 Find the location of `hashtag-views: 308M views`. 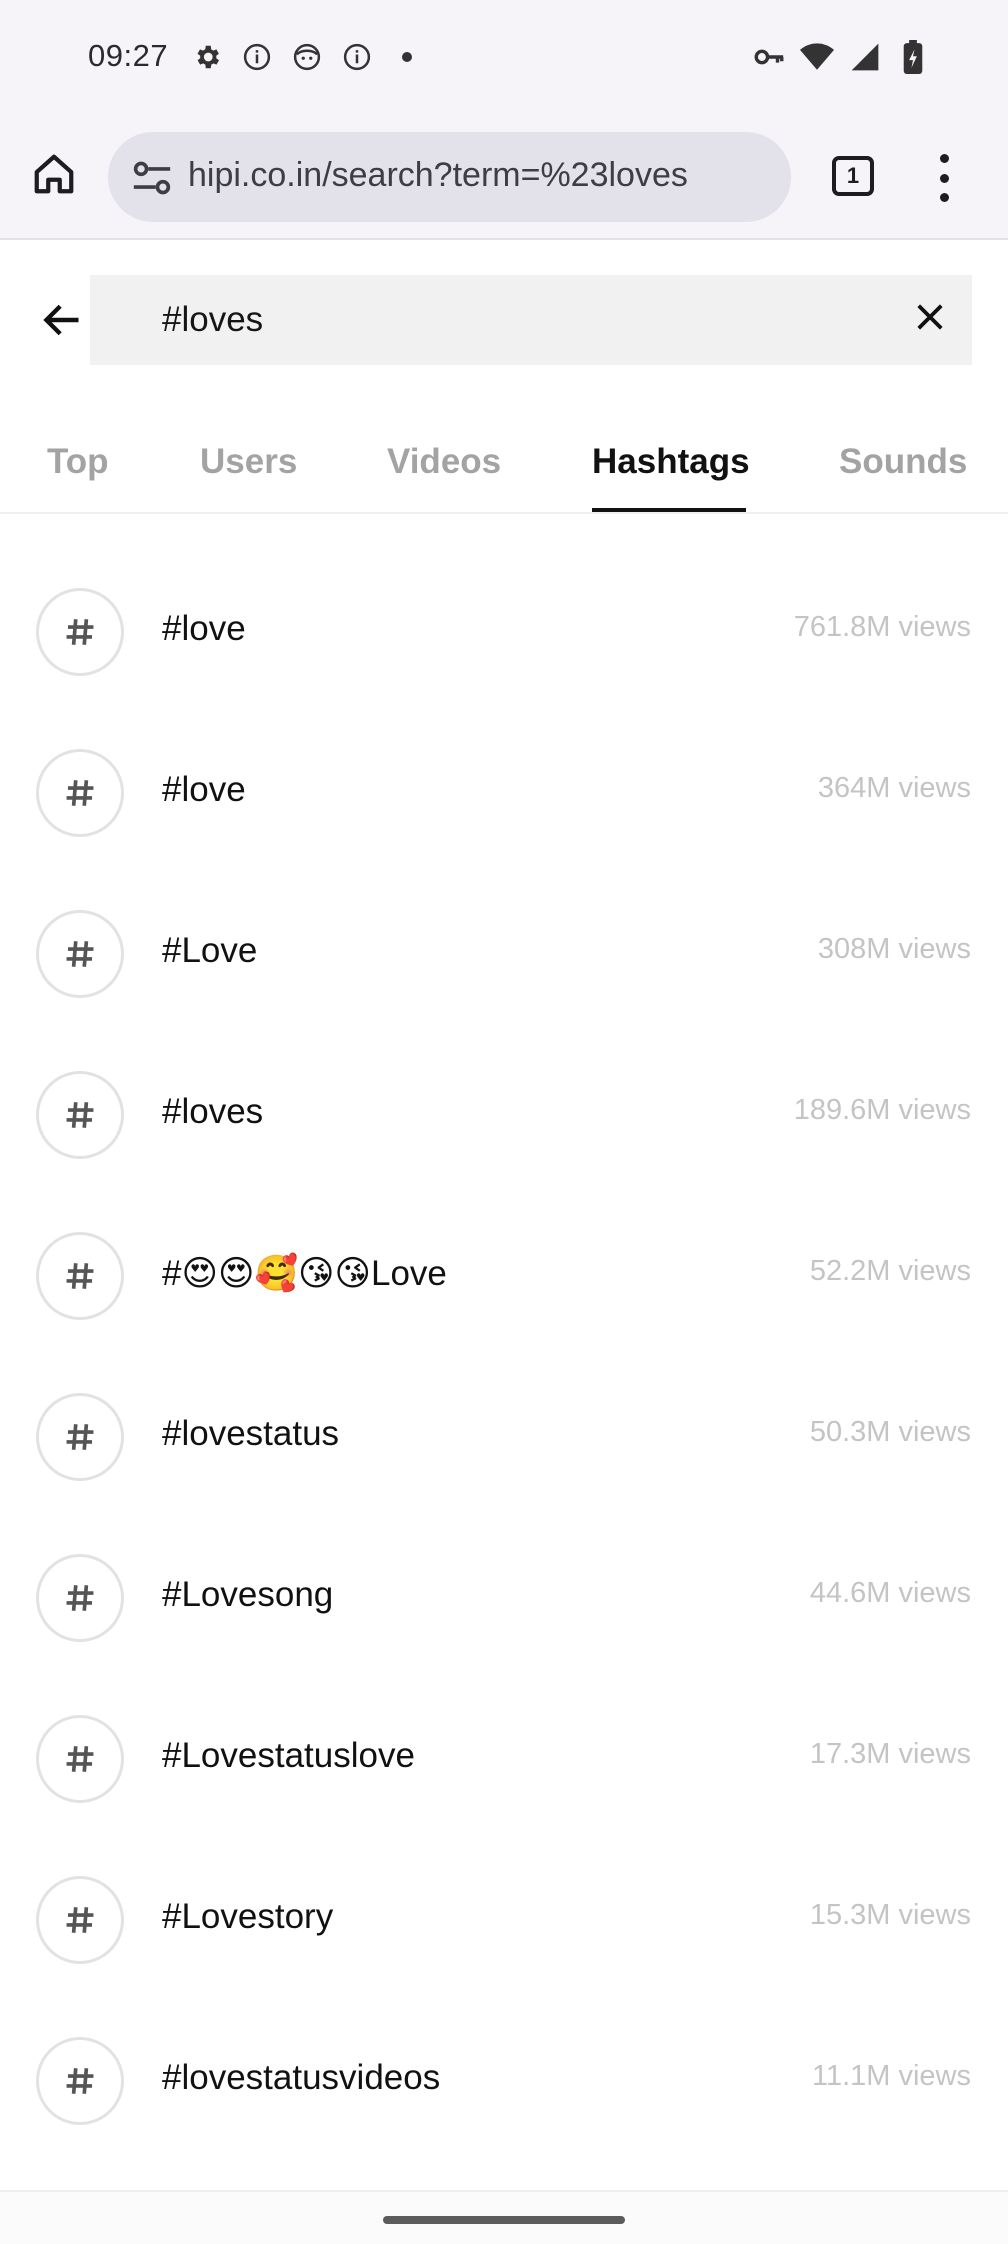

hashtag-views: 308M views is located at coordinates (894, 949).